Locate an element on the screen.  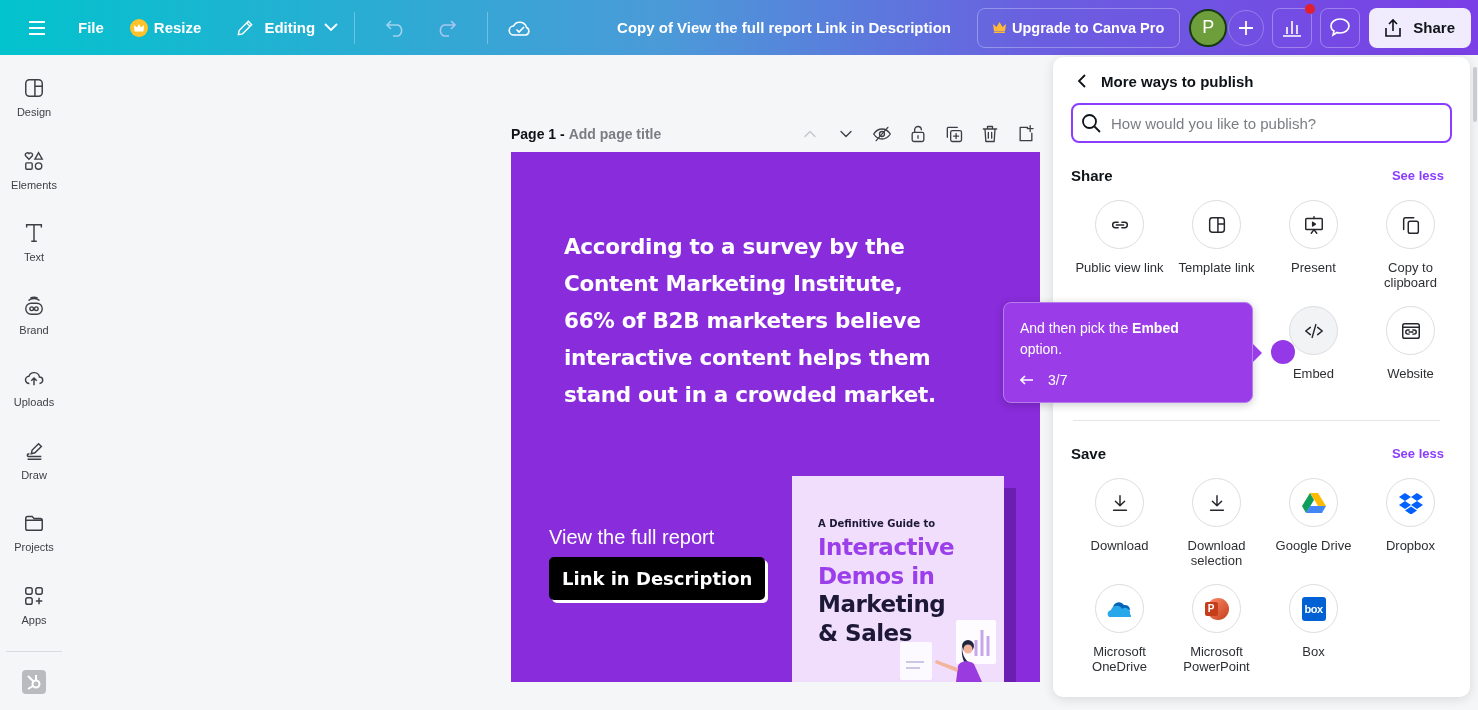
section-heading: Share is located at coordinates (1092, 175).